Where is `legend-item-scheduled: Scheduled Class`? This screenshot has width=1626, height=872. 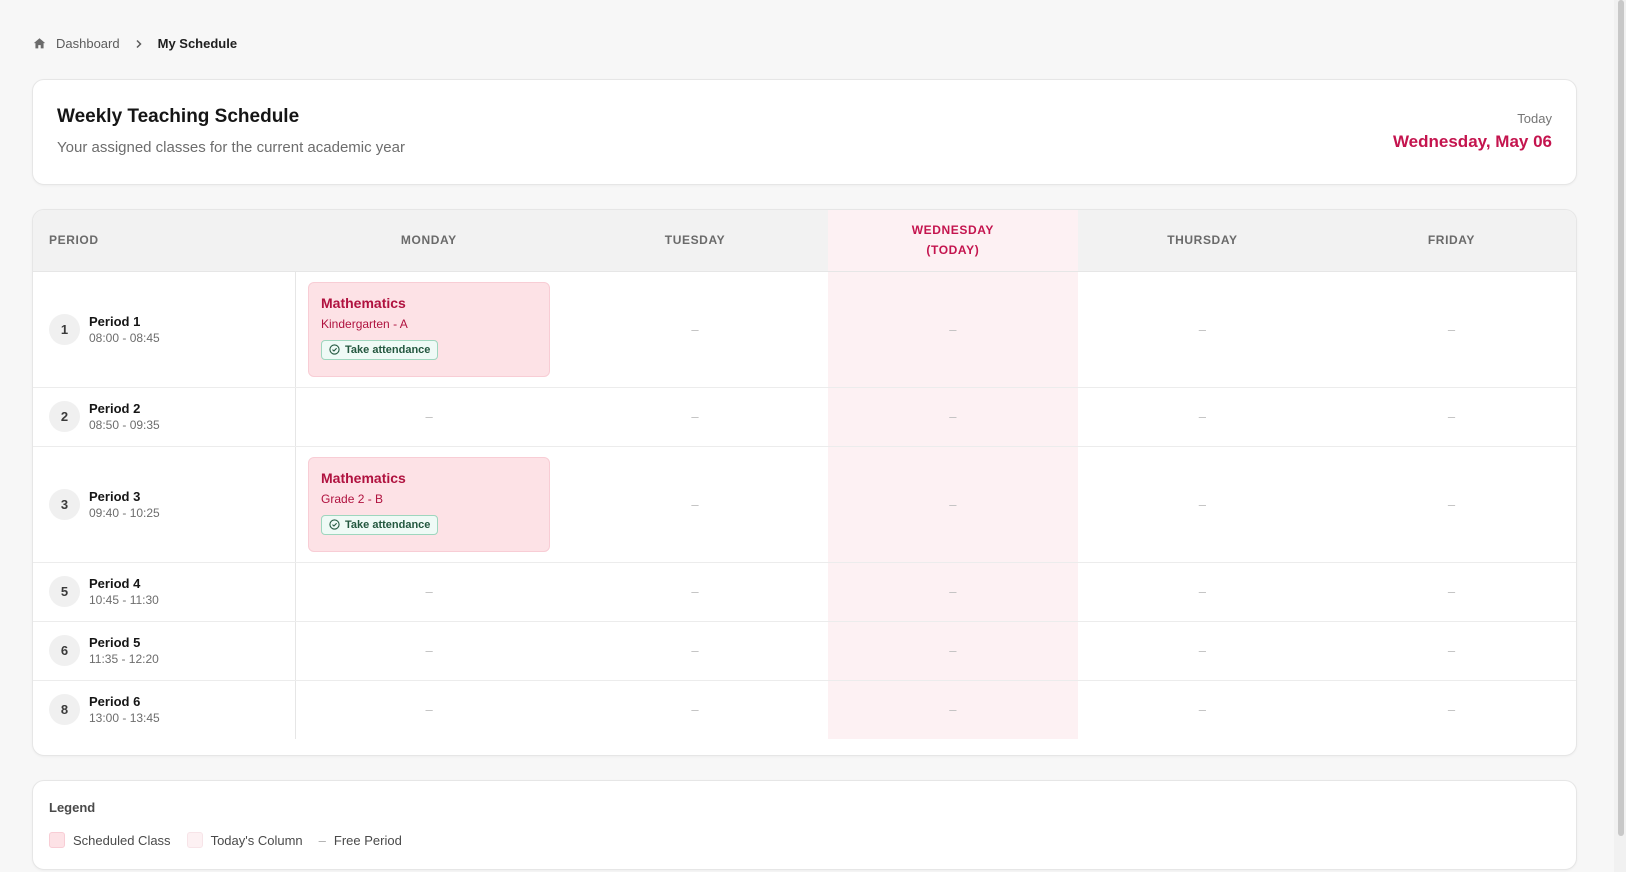 legend-item-scheduled: Scheduled Class is located at coordinates (110, 840).